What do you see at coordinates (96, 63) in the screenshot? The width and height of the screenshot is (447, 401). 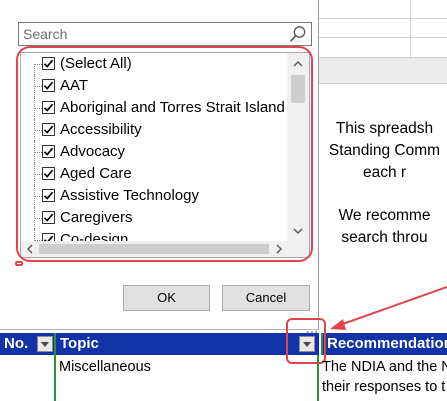 I see `list-item-label: (Select All)` at bounding box center [96, 63].